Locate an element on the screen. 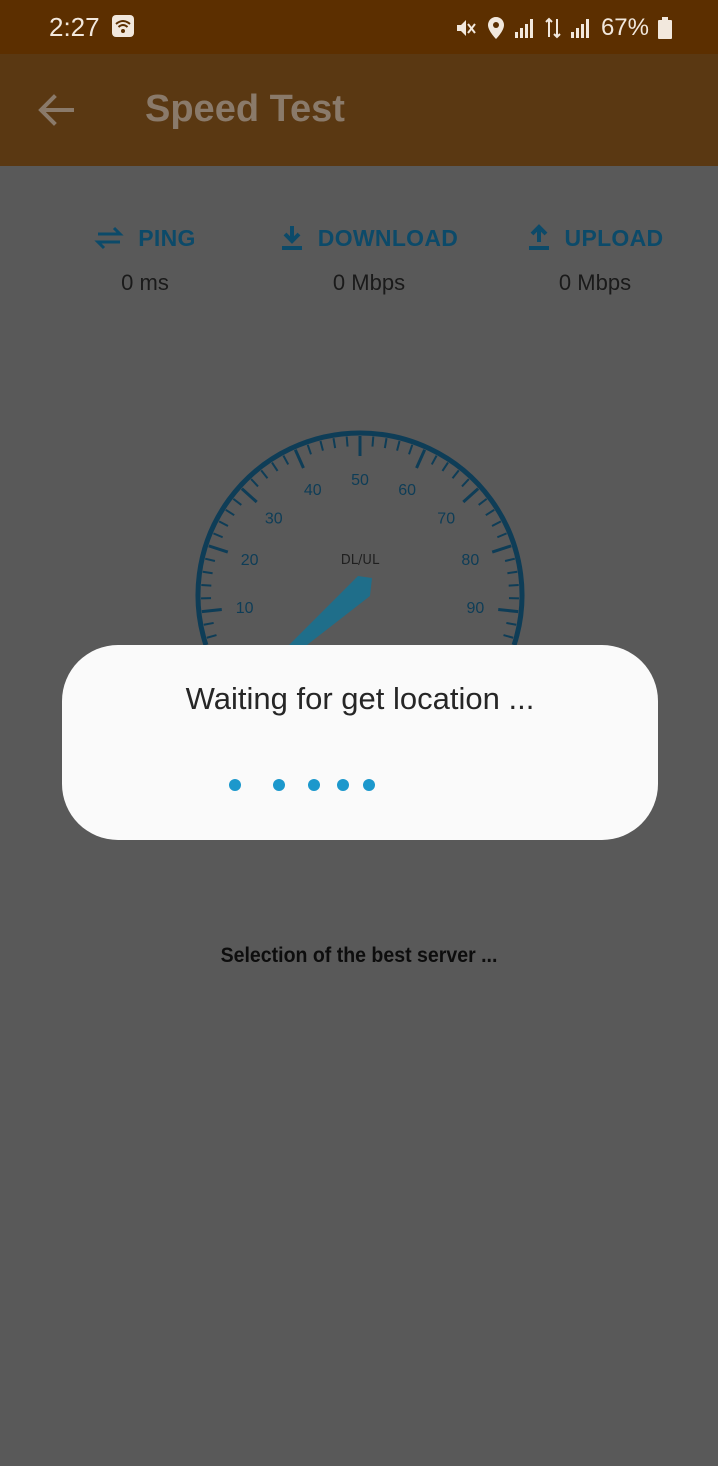 This screenshot has width=718, height=1466. gauge-tick-label: 90 is located at coordinates (475, 608).